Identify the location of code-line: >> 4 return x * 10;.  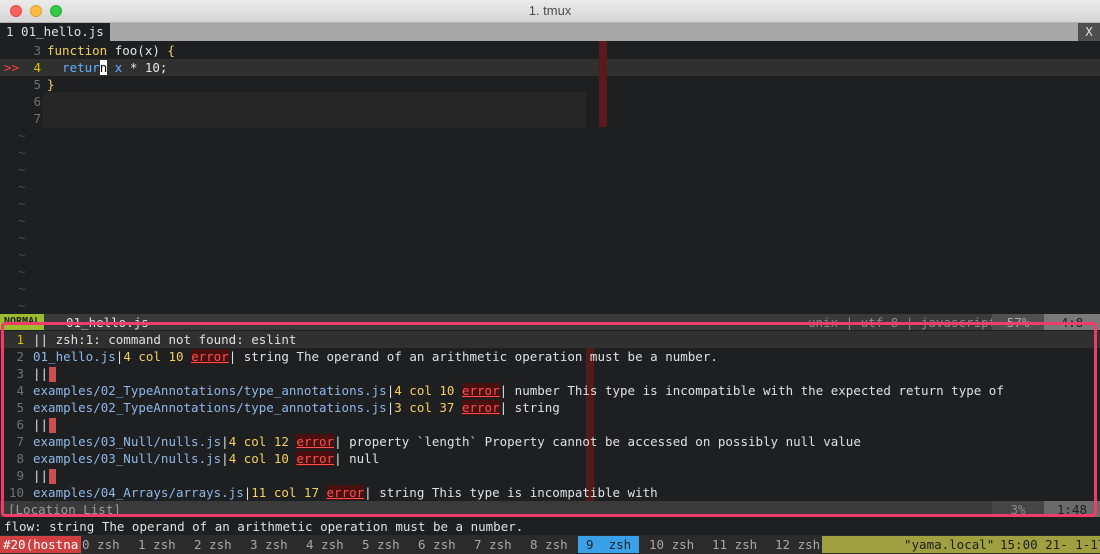
(550, 67).